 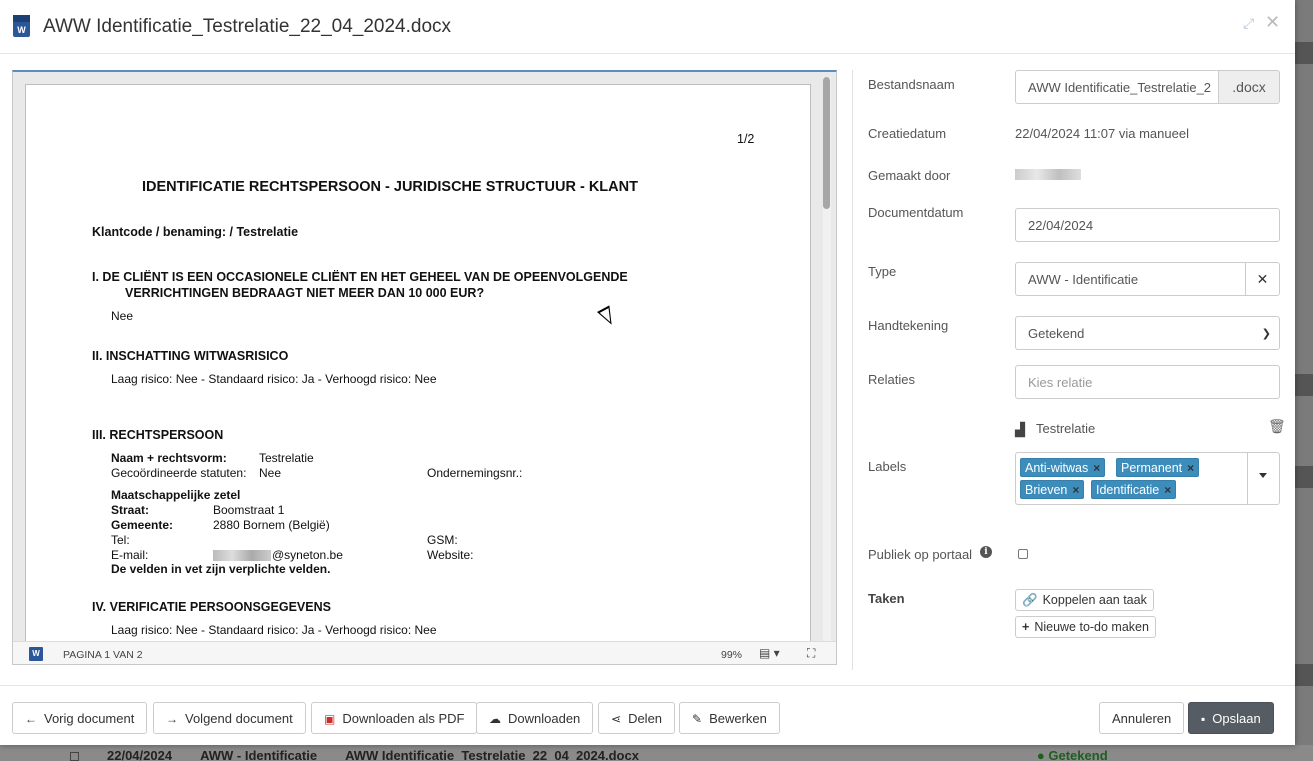 What do you see at coordinates (278, 555) in the screenshot?
I see `email-value: @syneton.be` at bounding box center [278, 555].